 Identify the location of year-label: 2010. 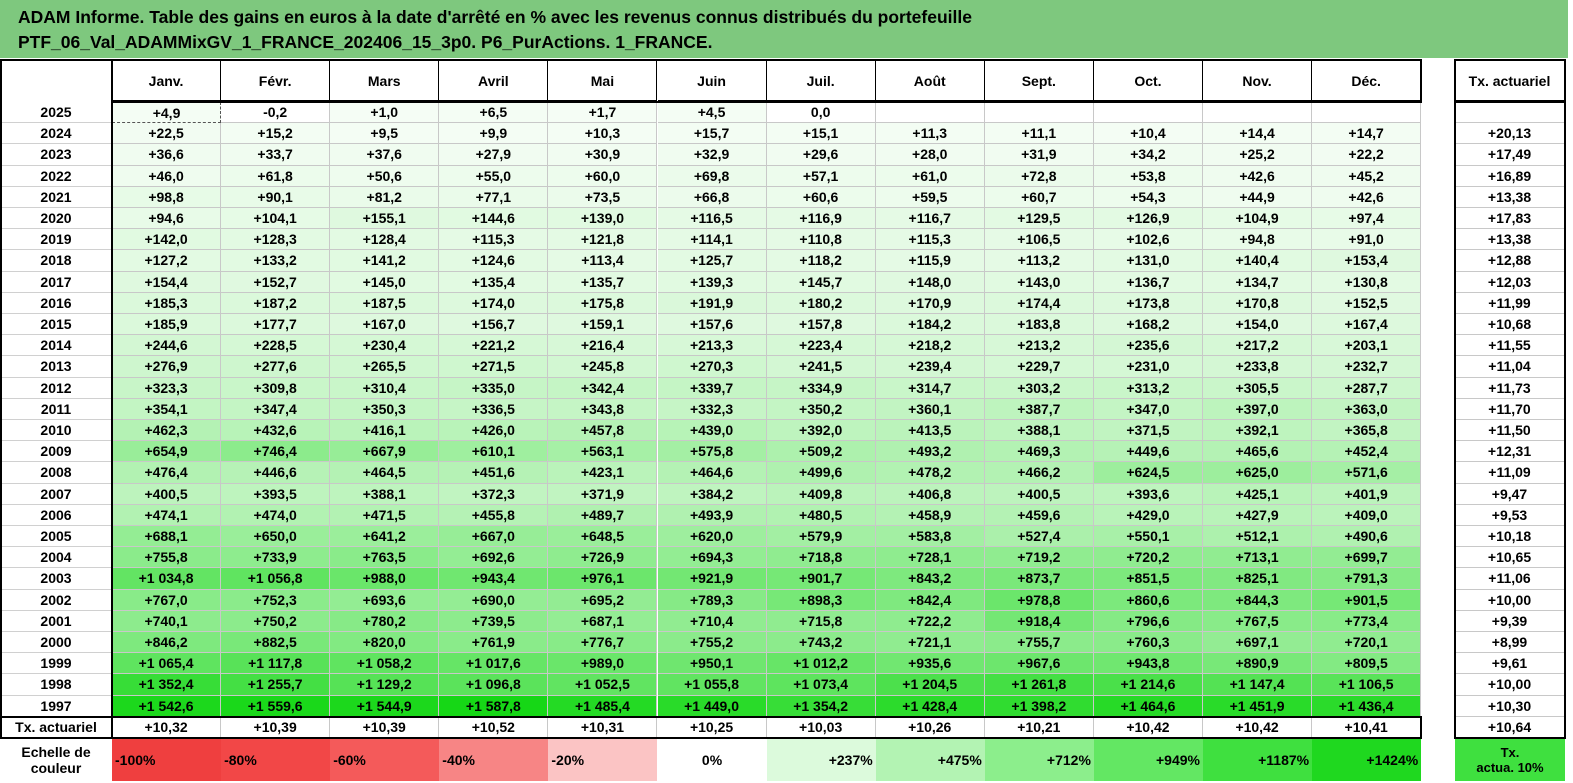
(56, 431).